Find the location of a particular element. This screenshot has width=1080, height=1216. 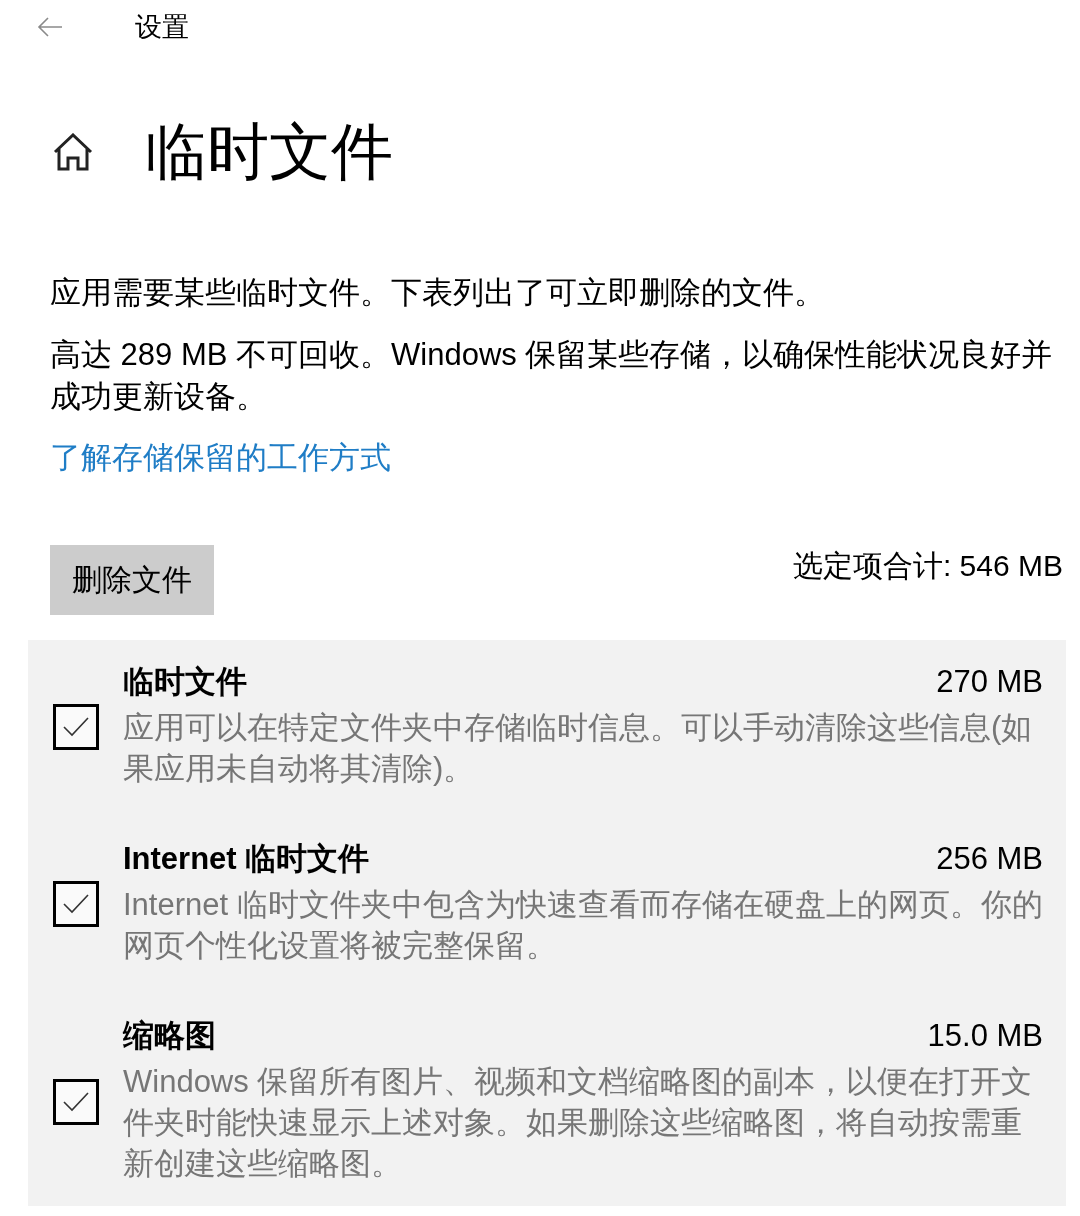

item-size: 270 MB is located at coordinates (989, 682).